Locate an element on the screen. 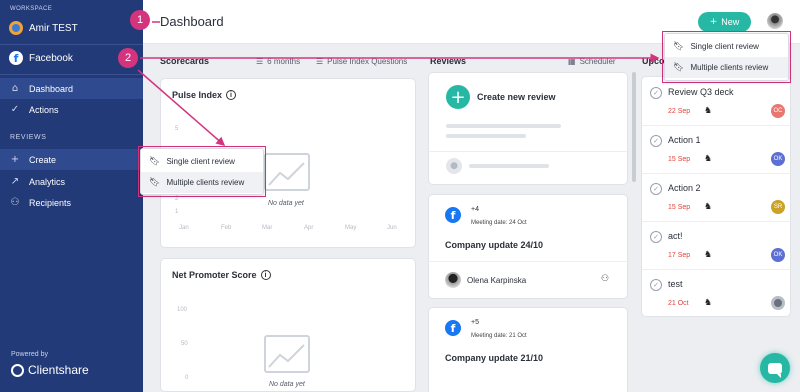  new-button: + New is located at coordinates (724, 22).